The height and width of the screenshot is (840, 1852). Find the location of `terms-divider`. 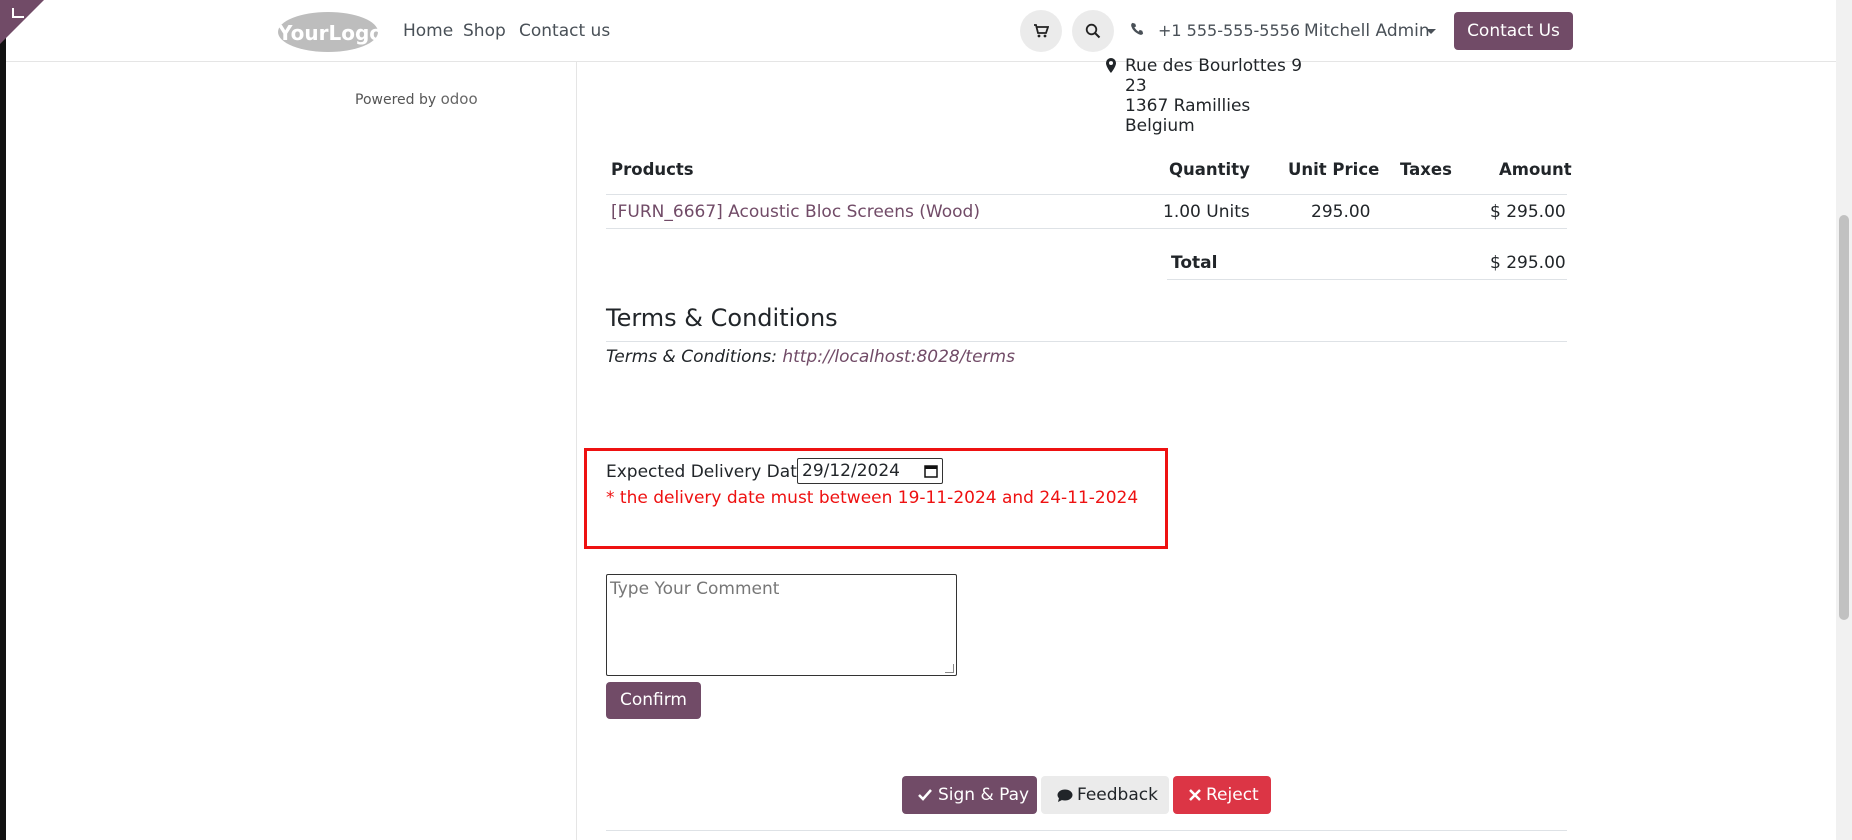

terms-divider is located at coordinates (1086, 341).